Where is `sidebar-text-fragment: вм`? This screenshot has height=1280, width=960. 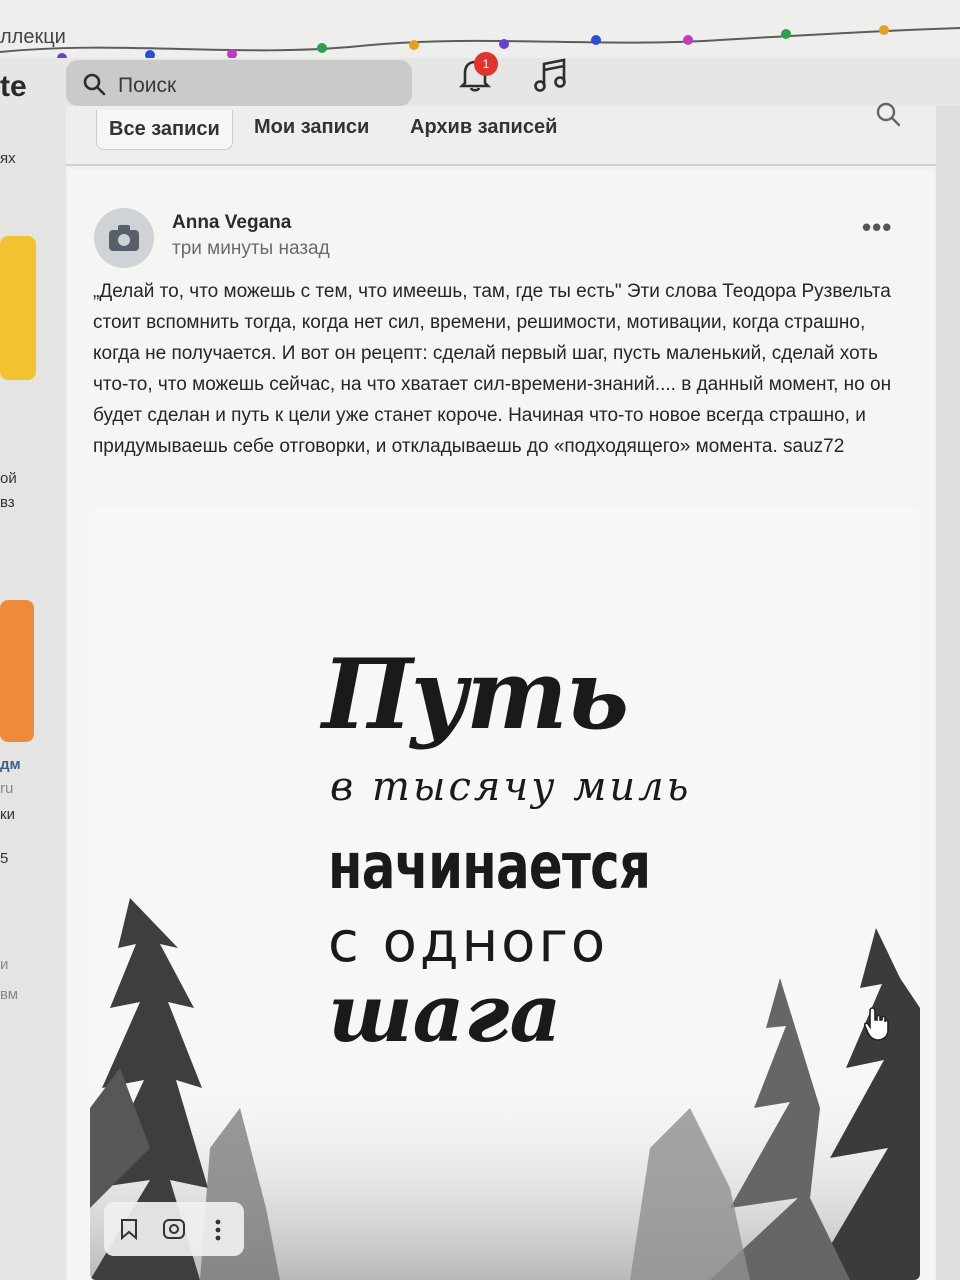 sidebar-text-fragment: вм is located at coordinates (9, 994).